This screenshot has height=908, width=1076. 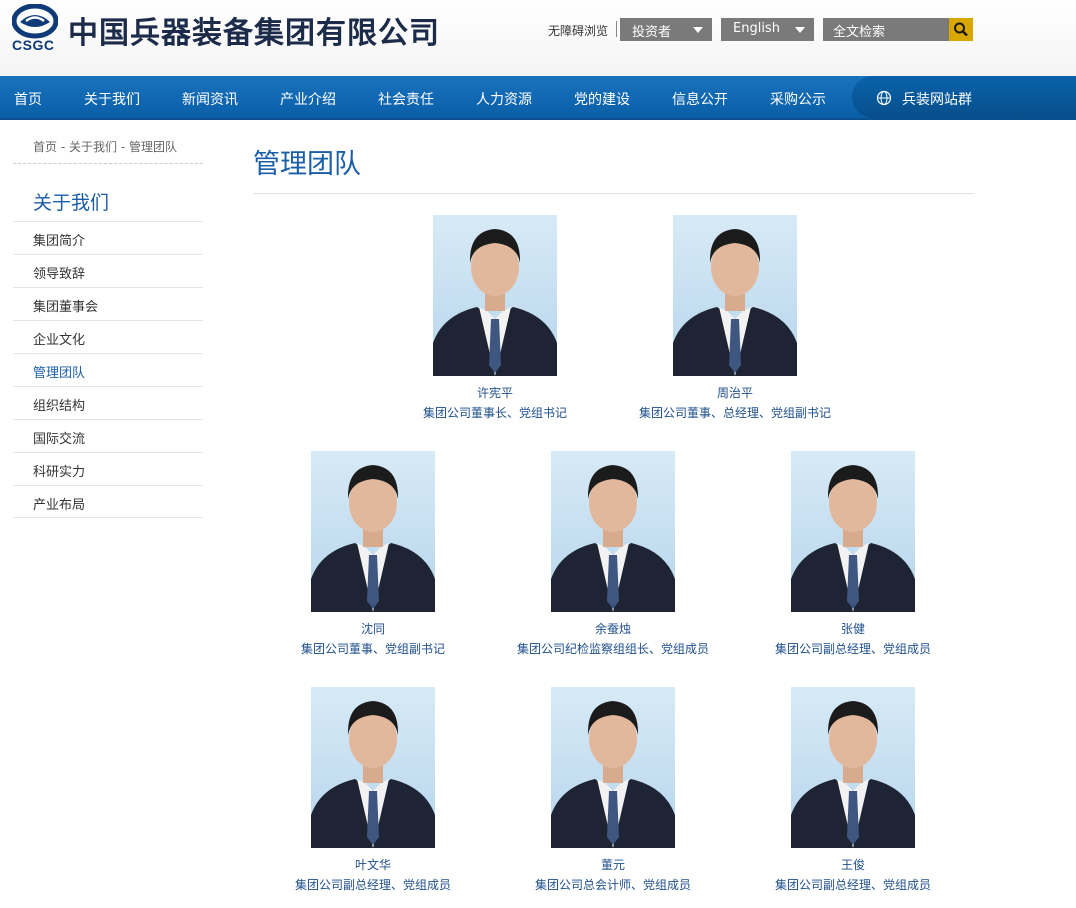 I want to click on member-role: 集团公司董事、党组副书记, so click(x=372, y=649).